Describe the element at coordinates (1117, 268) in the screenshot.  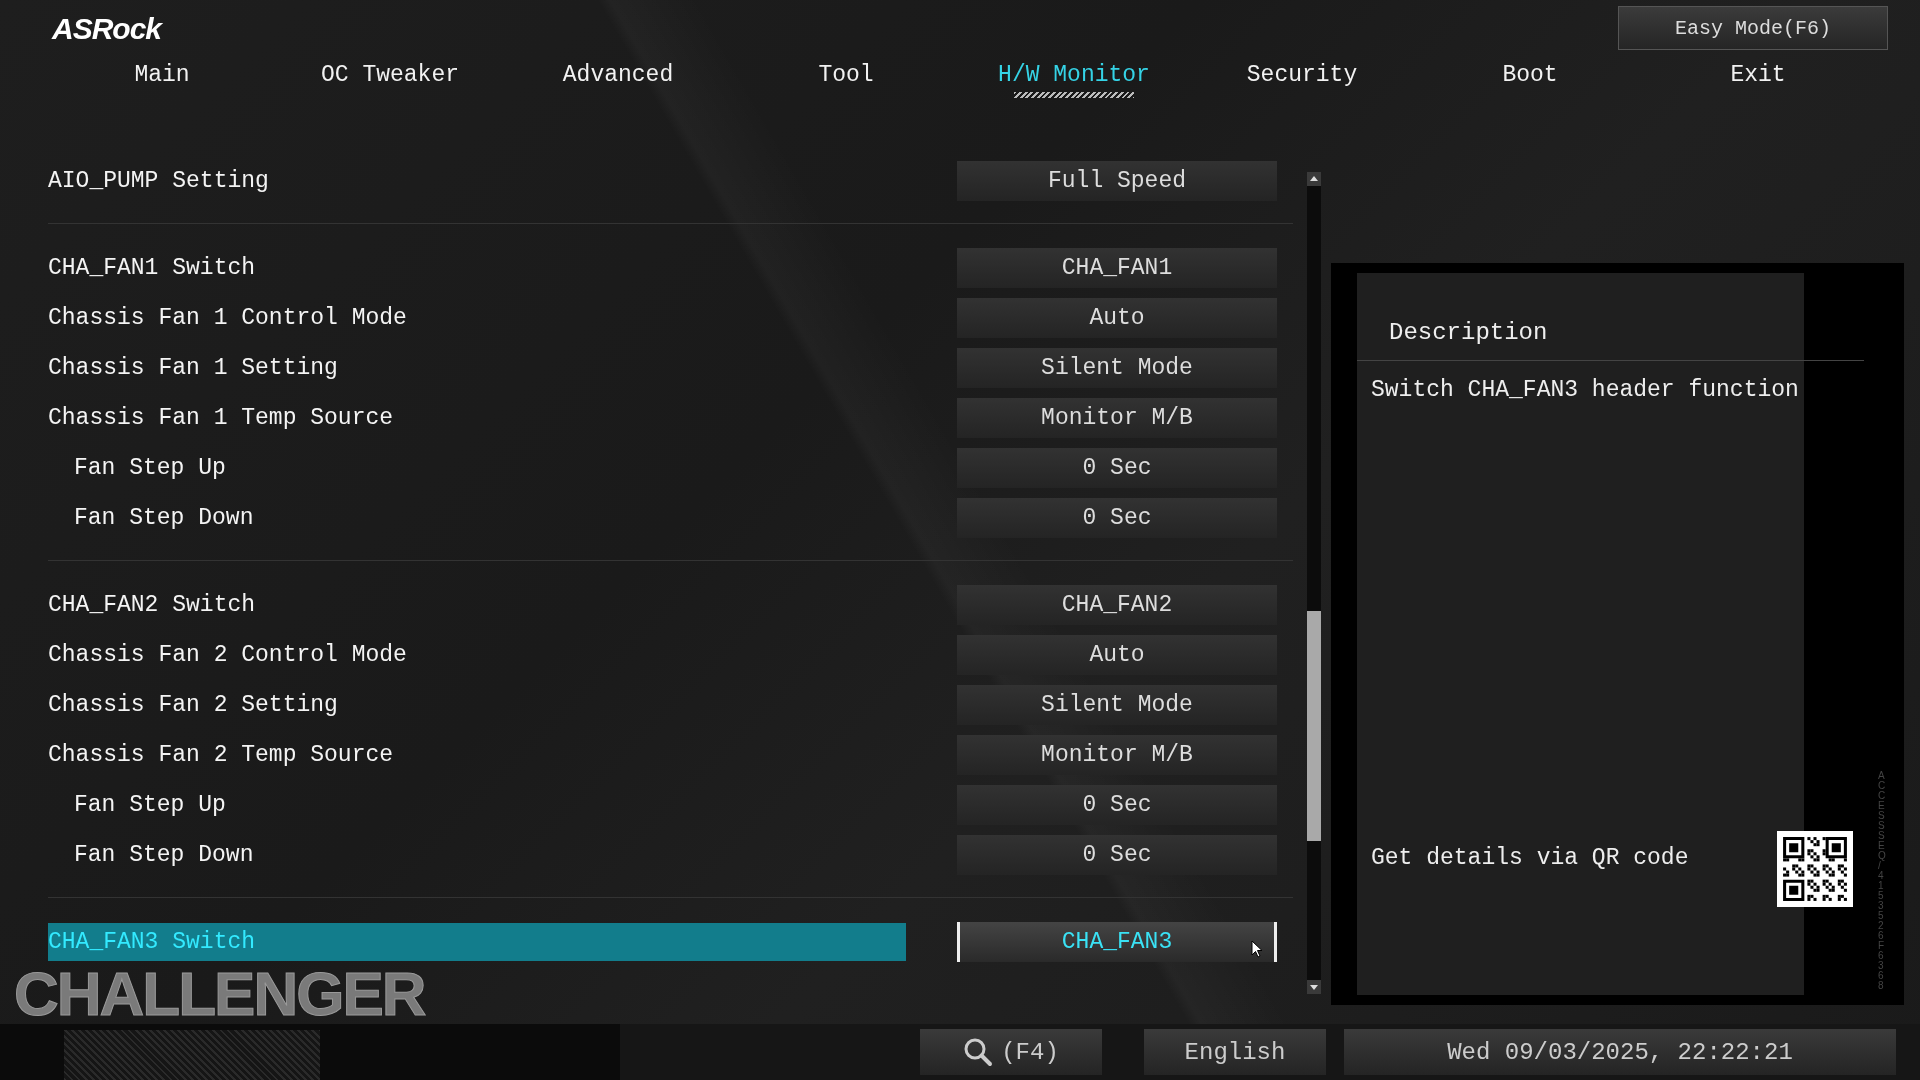
I see `setting-value-button: CHA_FAN1` at that location.